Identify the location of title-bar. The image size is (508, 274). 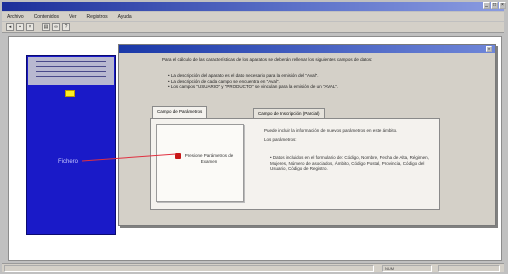
(253, 6).